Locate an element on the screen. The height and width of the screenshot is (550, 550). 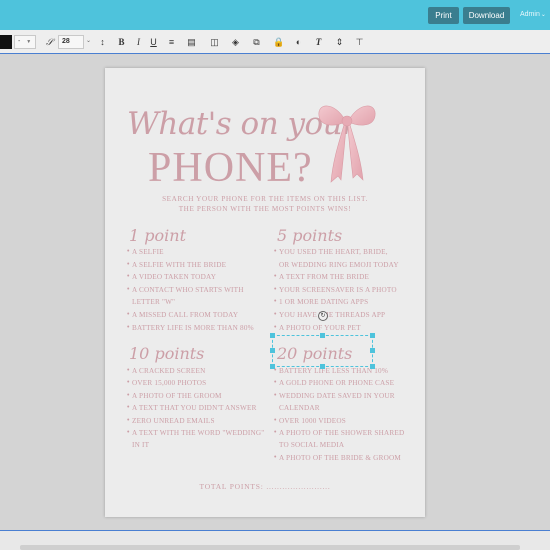
replace-image-icon: ▤ is located at coordinates (191, 42).